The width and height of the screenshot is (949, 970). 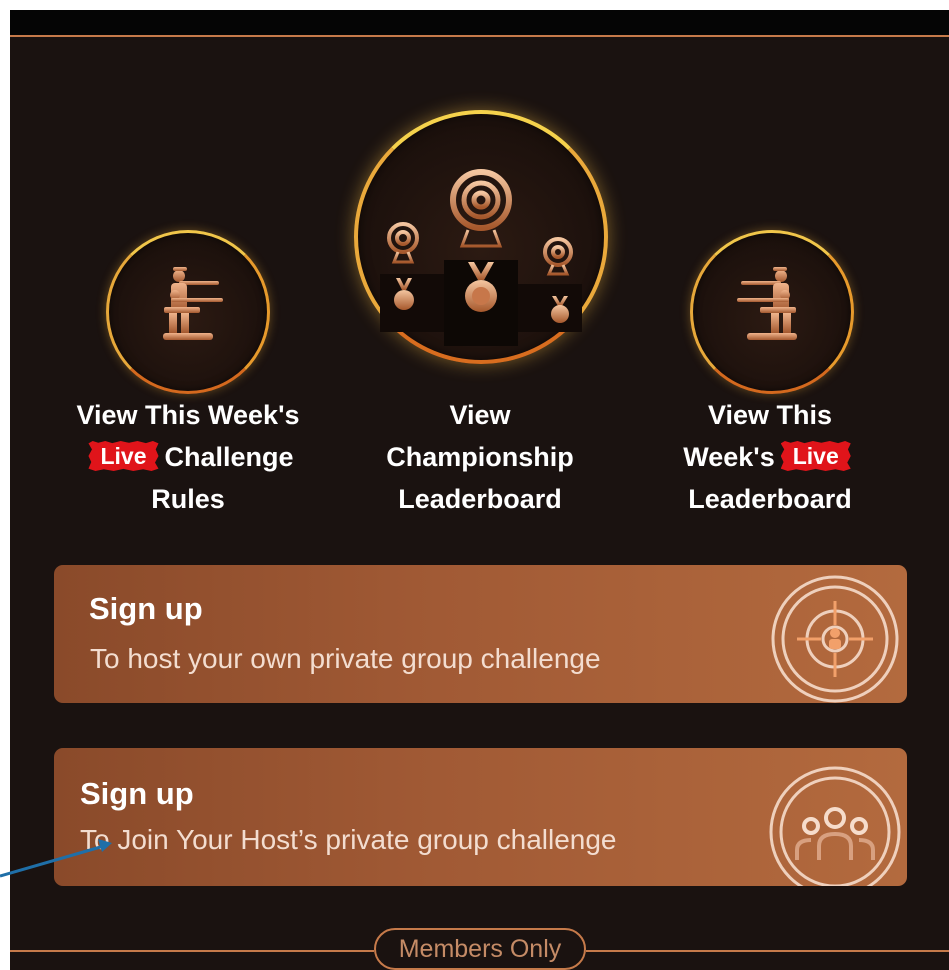 I want to click on caption-line: Championship, so click(x=480, y=457).